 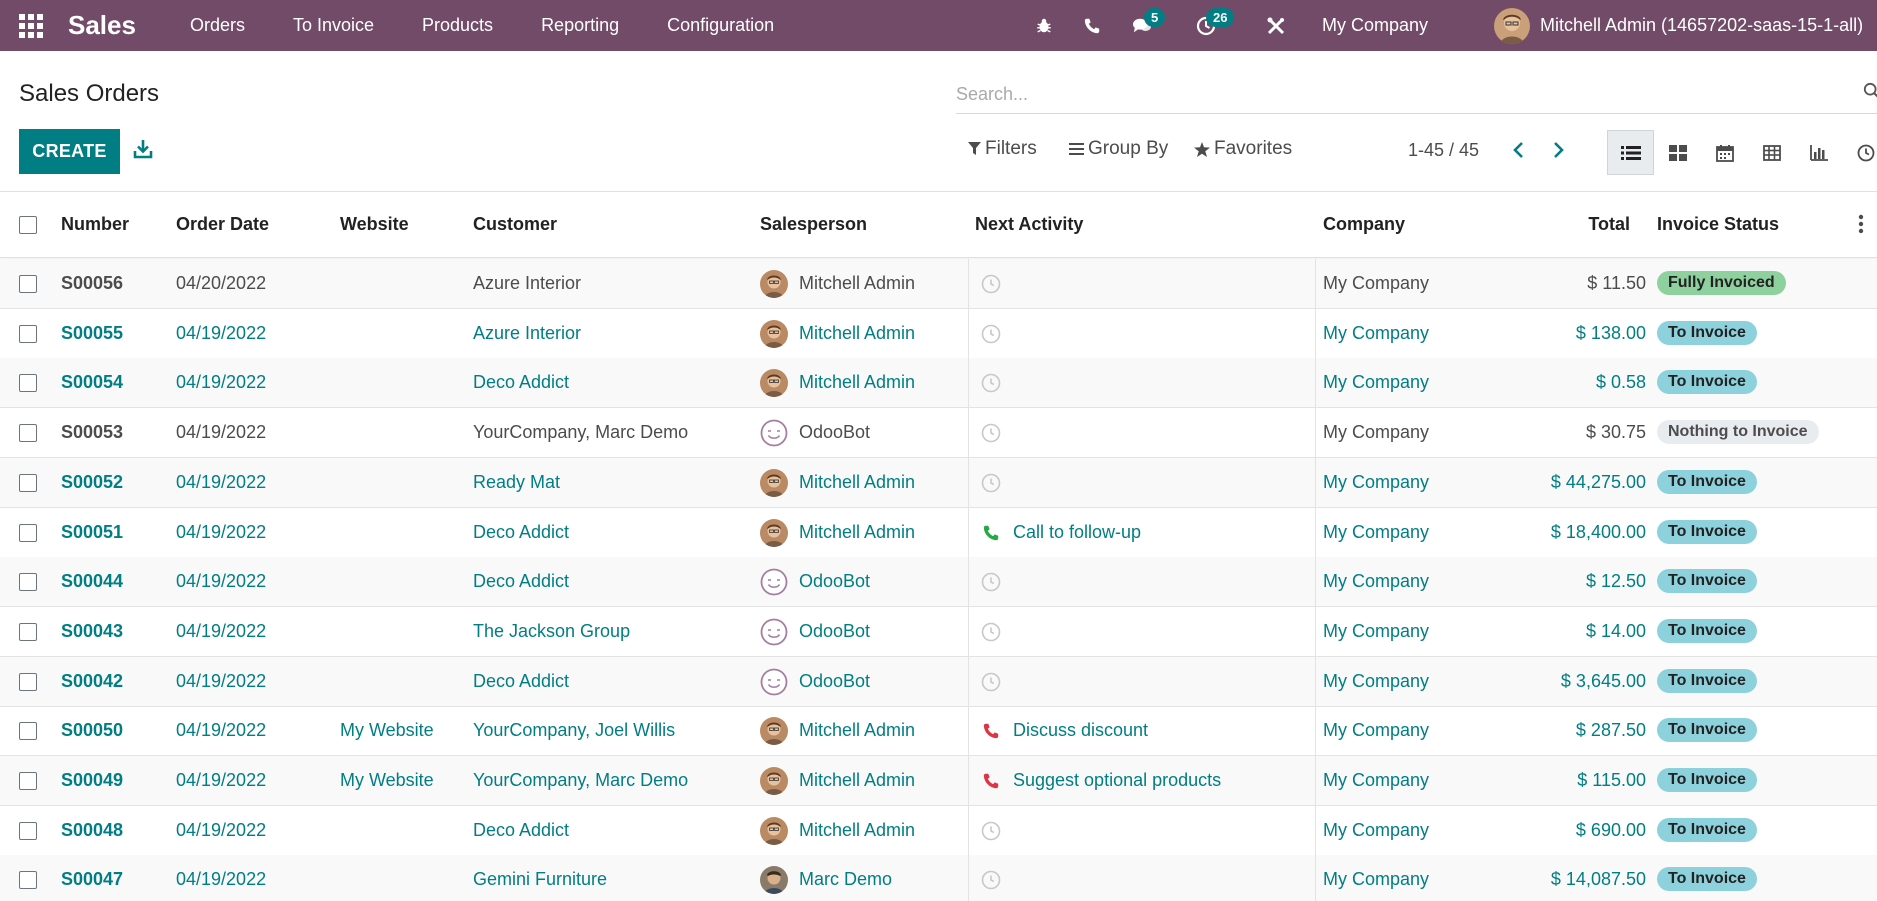 I want to click on select-all-checkbox, so click(x=28, y=225).